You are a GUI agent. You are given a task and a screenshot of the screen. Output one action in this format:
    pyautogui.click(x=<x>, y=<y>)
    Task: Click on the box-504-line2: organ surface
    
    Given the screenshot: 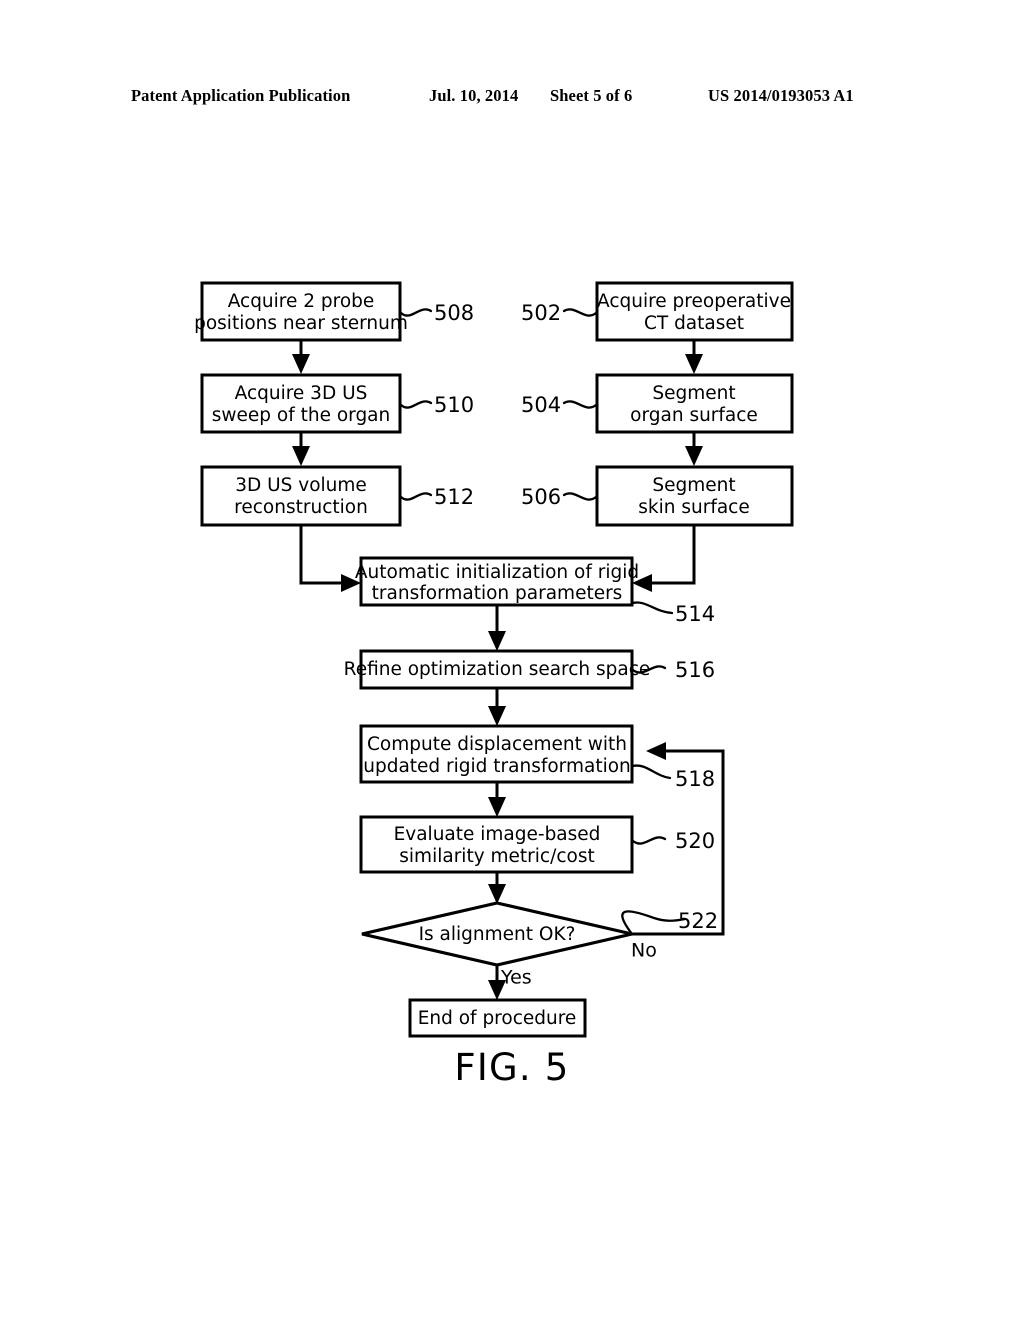 What is the action you would take?
    pyautogui.click(x=694, y=415)
    